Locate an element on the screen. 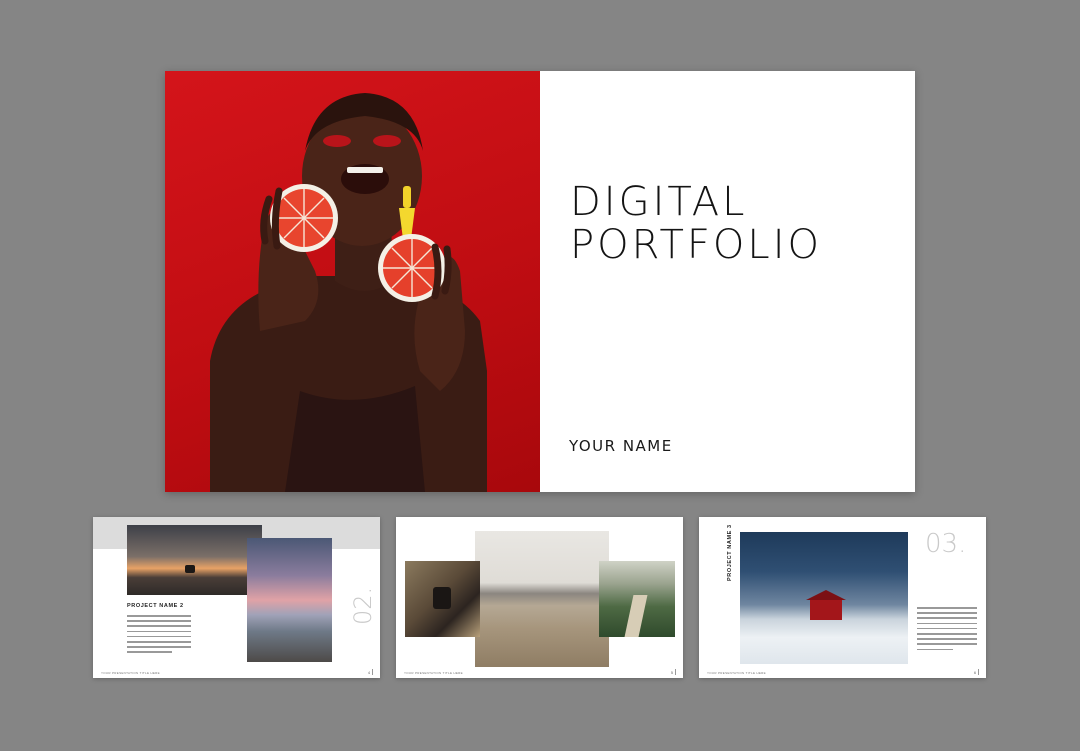 This screenshot has width=1080, height=751. page-number: 5 is located at coordinates (672, 673).